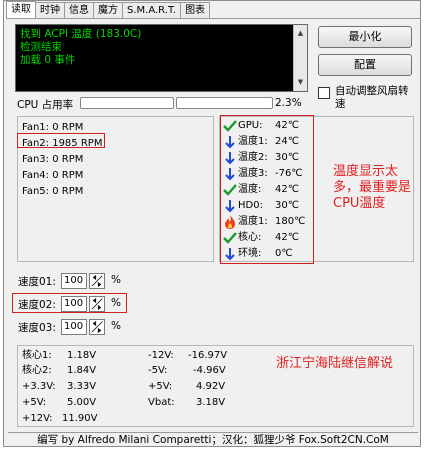 The height and width of the screenshot is (451, 426). What do you see at coordinates (208, 355) in the screenshot?
I see `voltage-value: -16.97V` at bounding box center [208, 355].